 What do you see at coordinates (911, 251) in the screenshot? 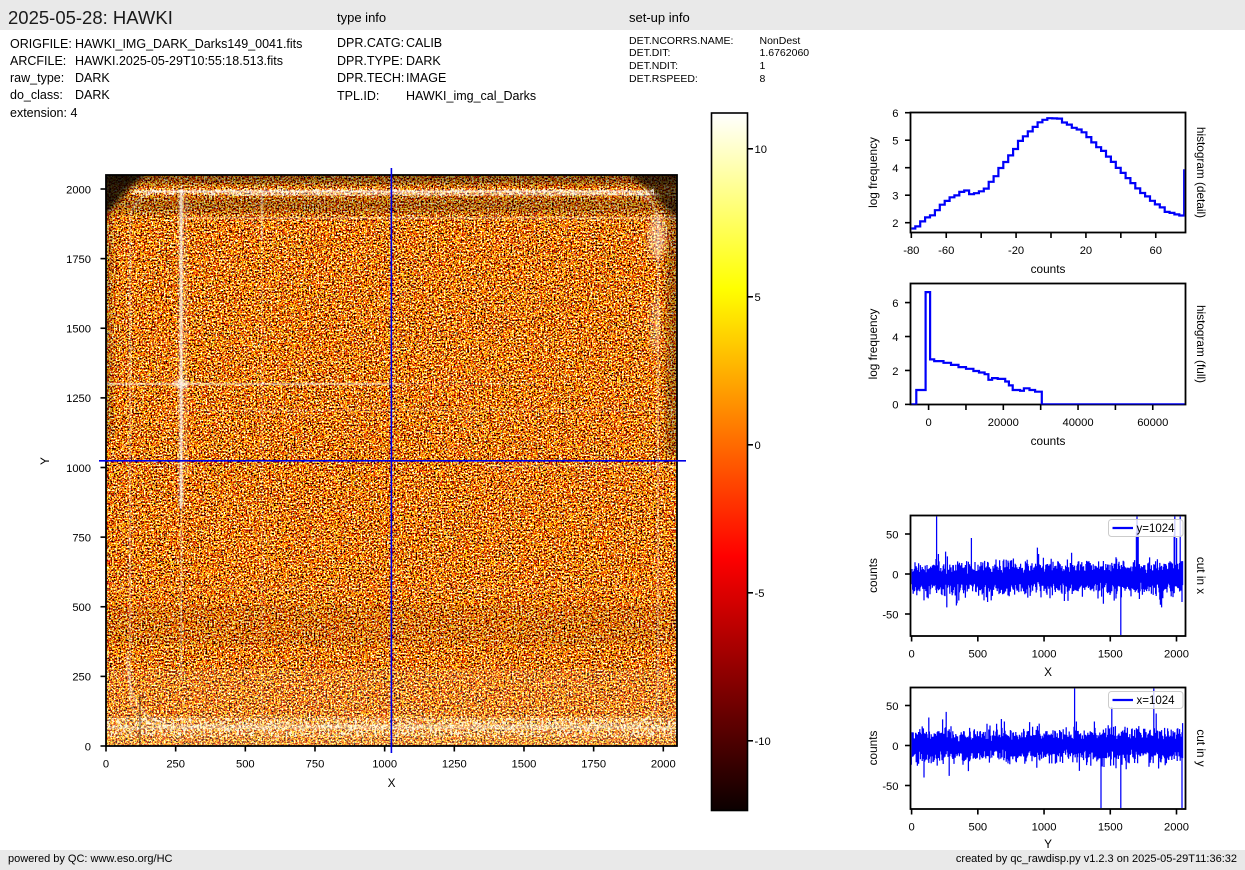
I see `svg-text: -80` at bounding box center [911, 251].